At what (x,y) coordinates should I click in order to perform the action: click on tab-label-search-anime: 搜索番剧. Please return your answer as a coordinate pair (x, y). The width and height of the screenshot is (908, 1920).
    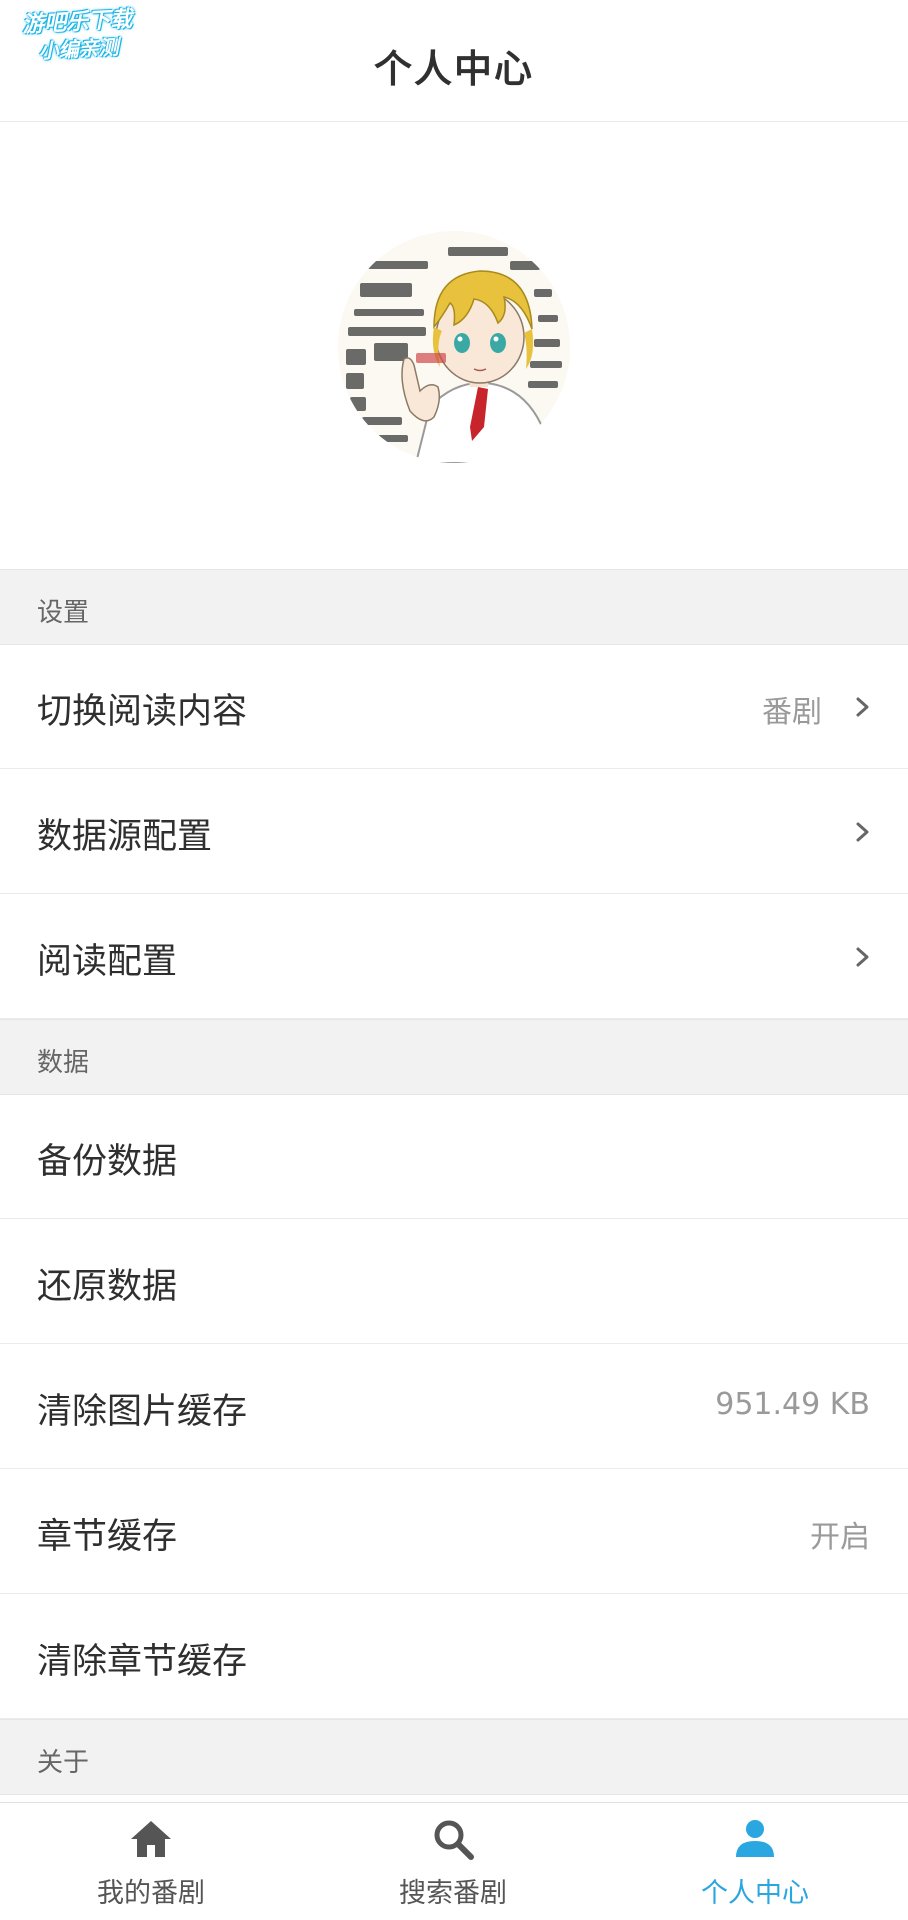
    Looking at the image, I should click on (453, 1893).